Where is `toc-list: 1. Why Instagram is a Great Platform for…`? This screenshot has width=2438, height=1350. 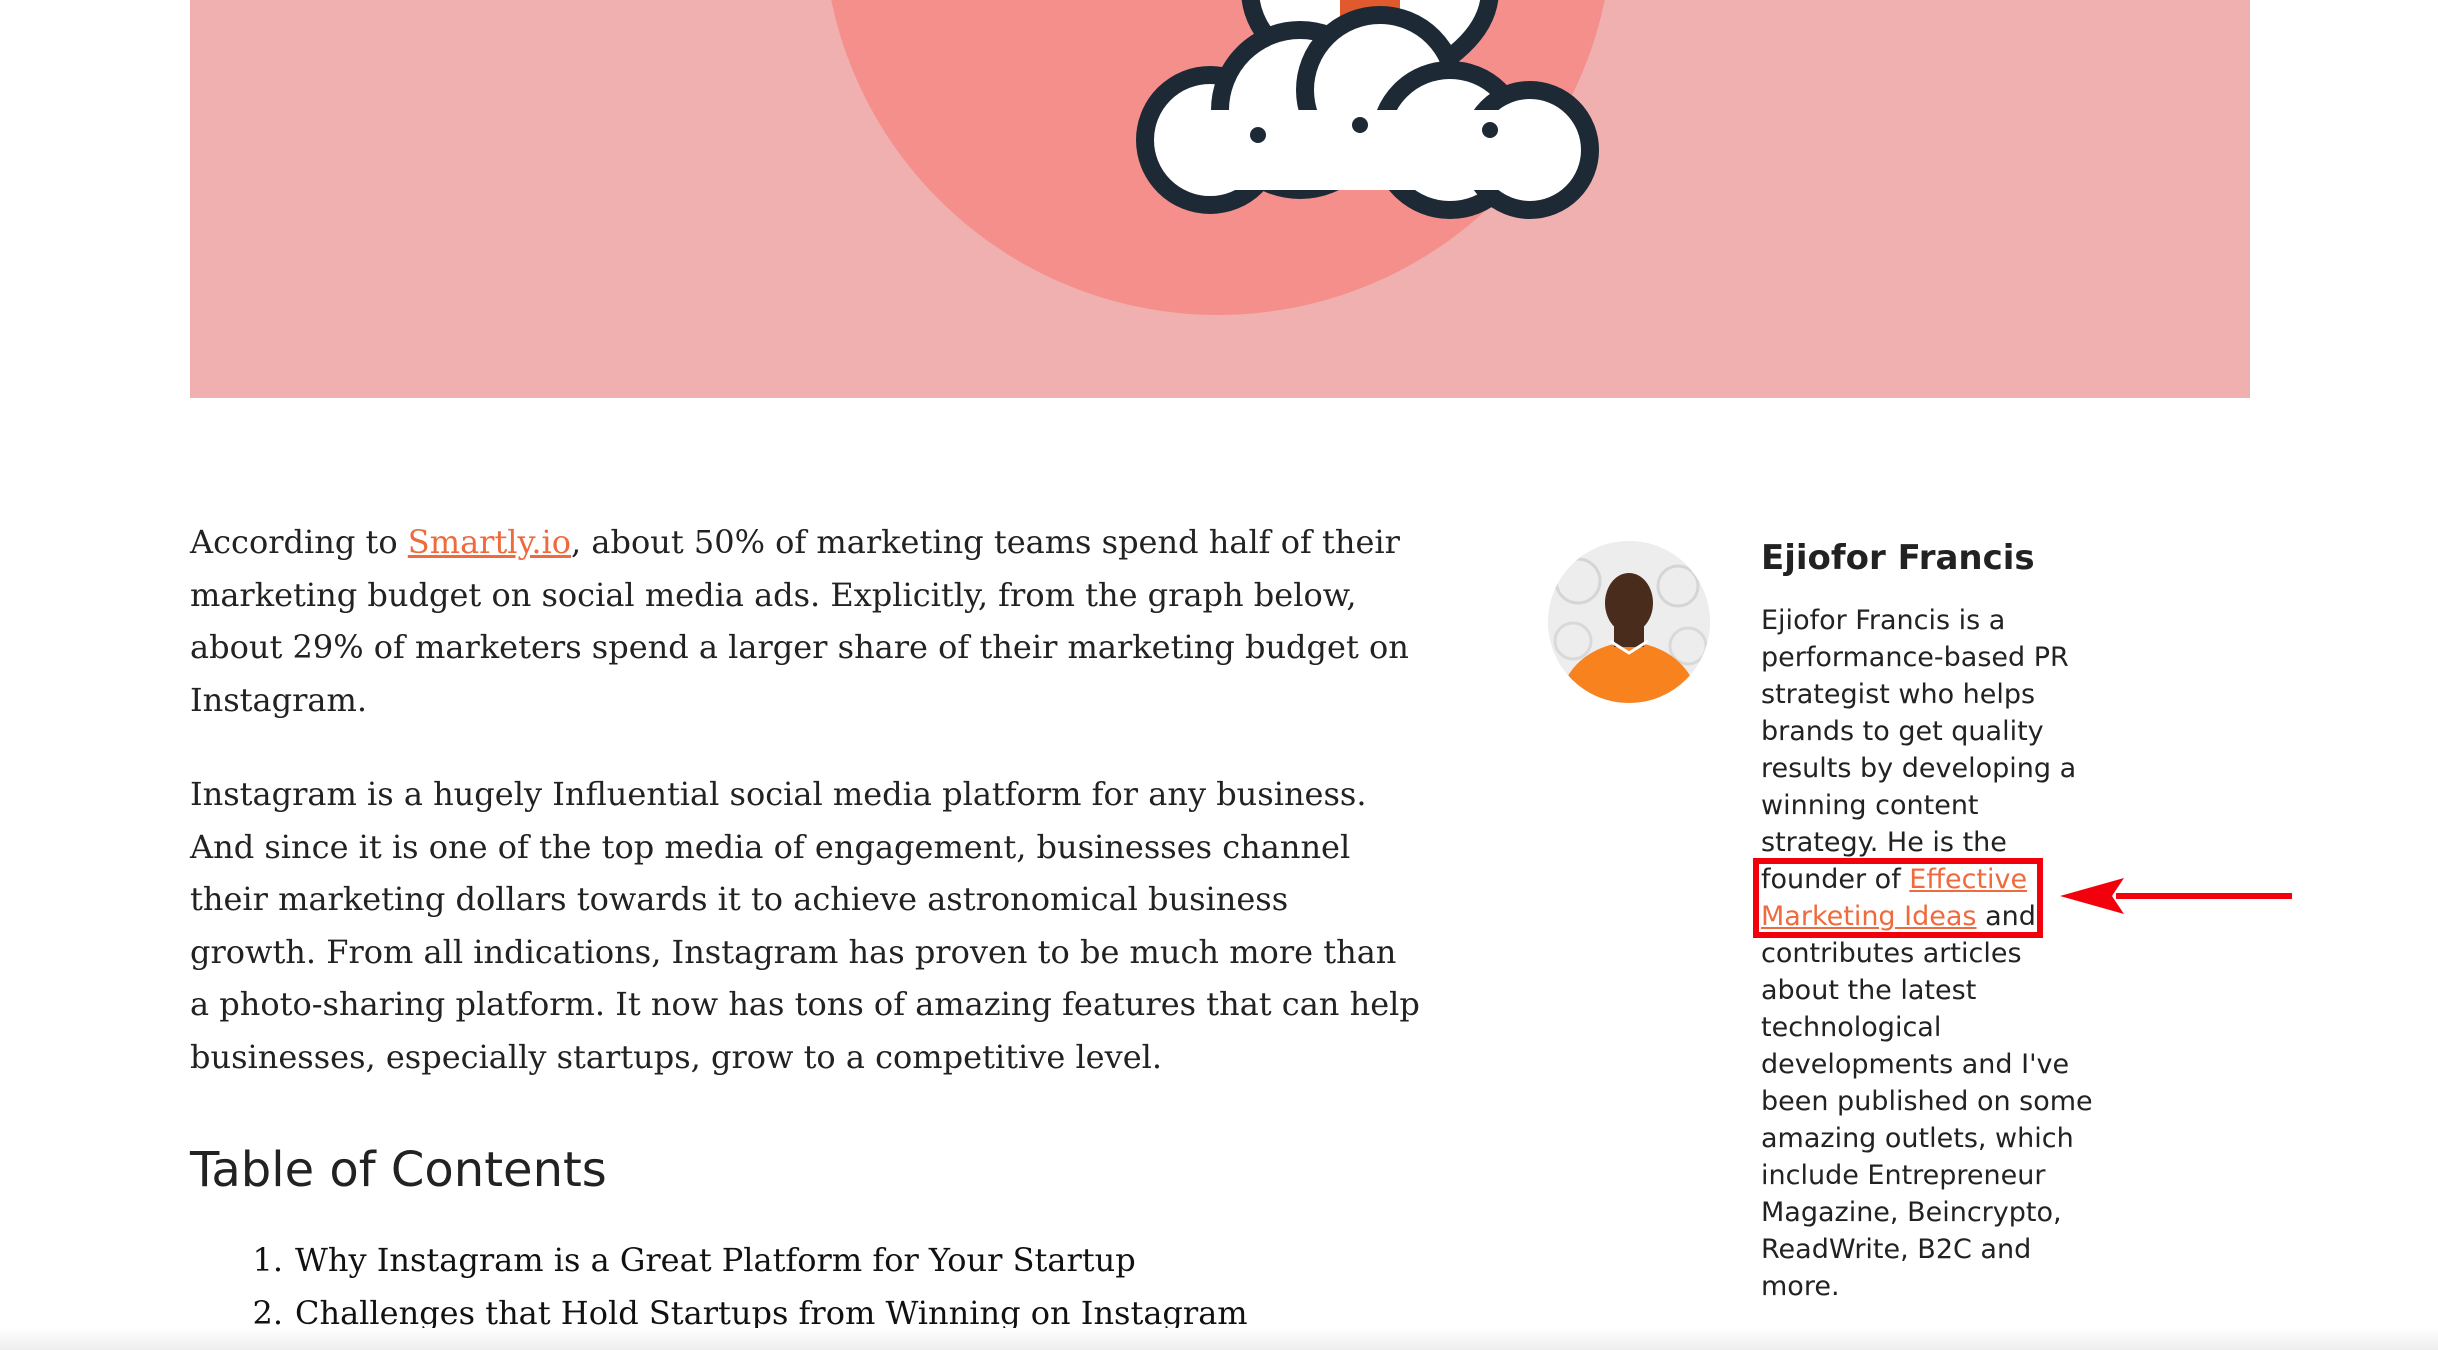 toc-list: 1. Why Instagram is a Great Platform for… is located at coordinates (719, 1287).